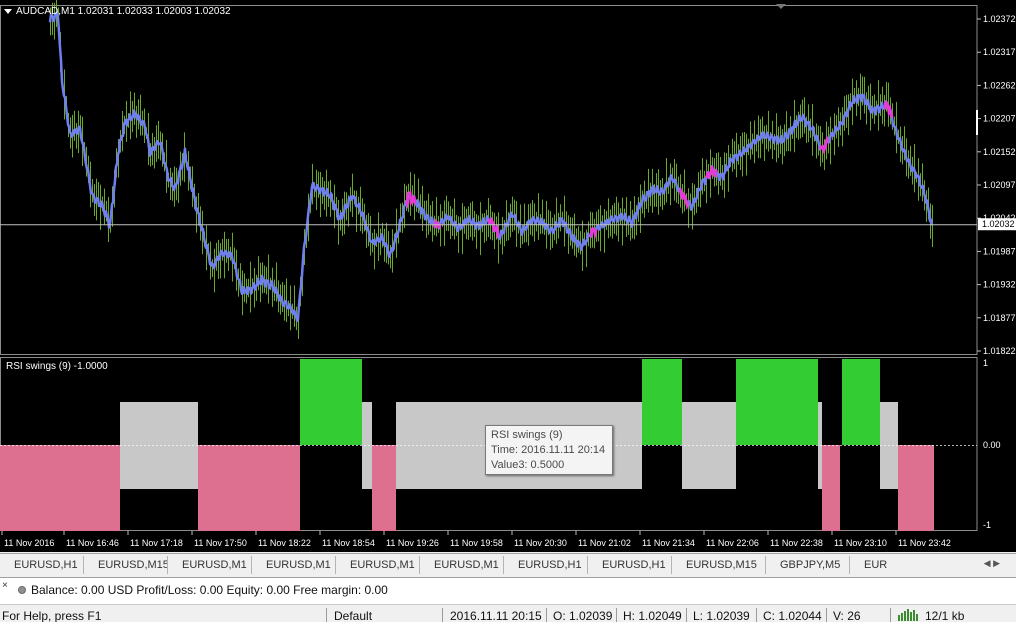 The height and width of the screenshot is (622, 1016). I want to click on time-axis-label: 11 Nov 18:54, so click(348, 543).